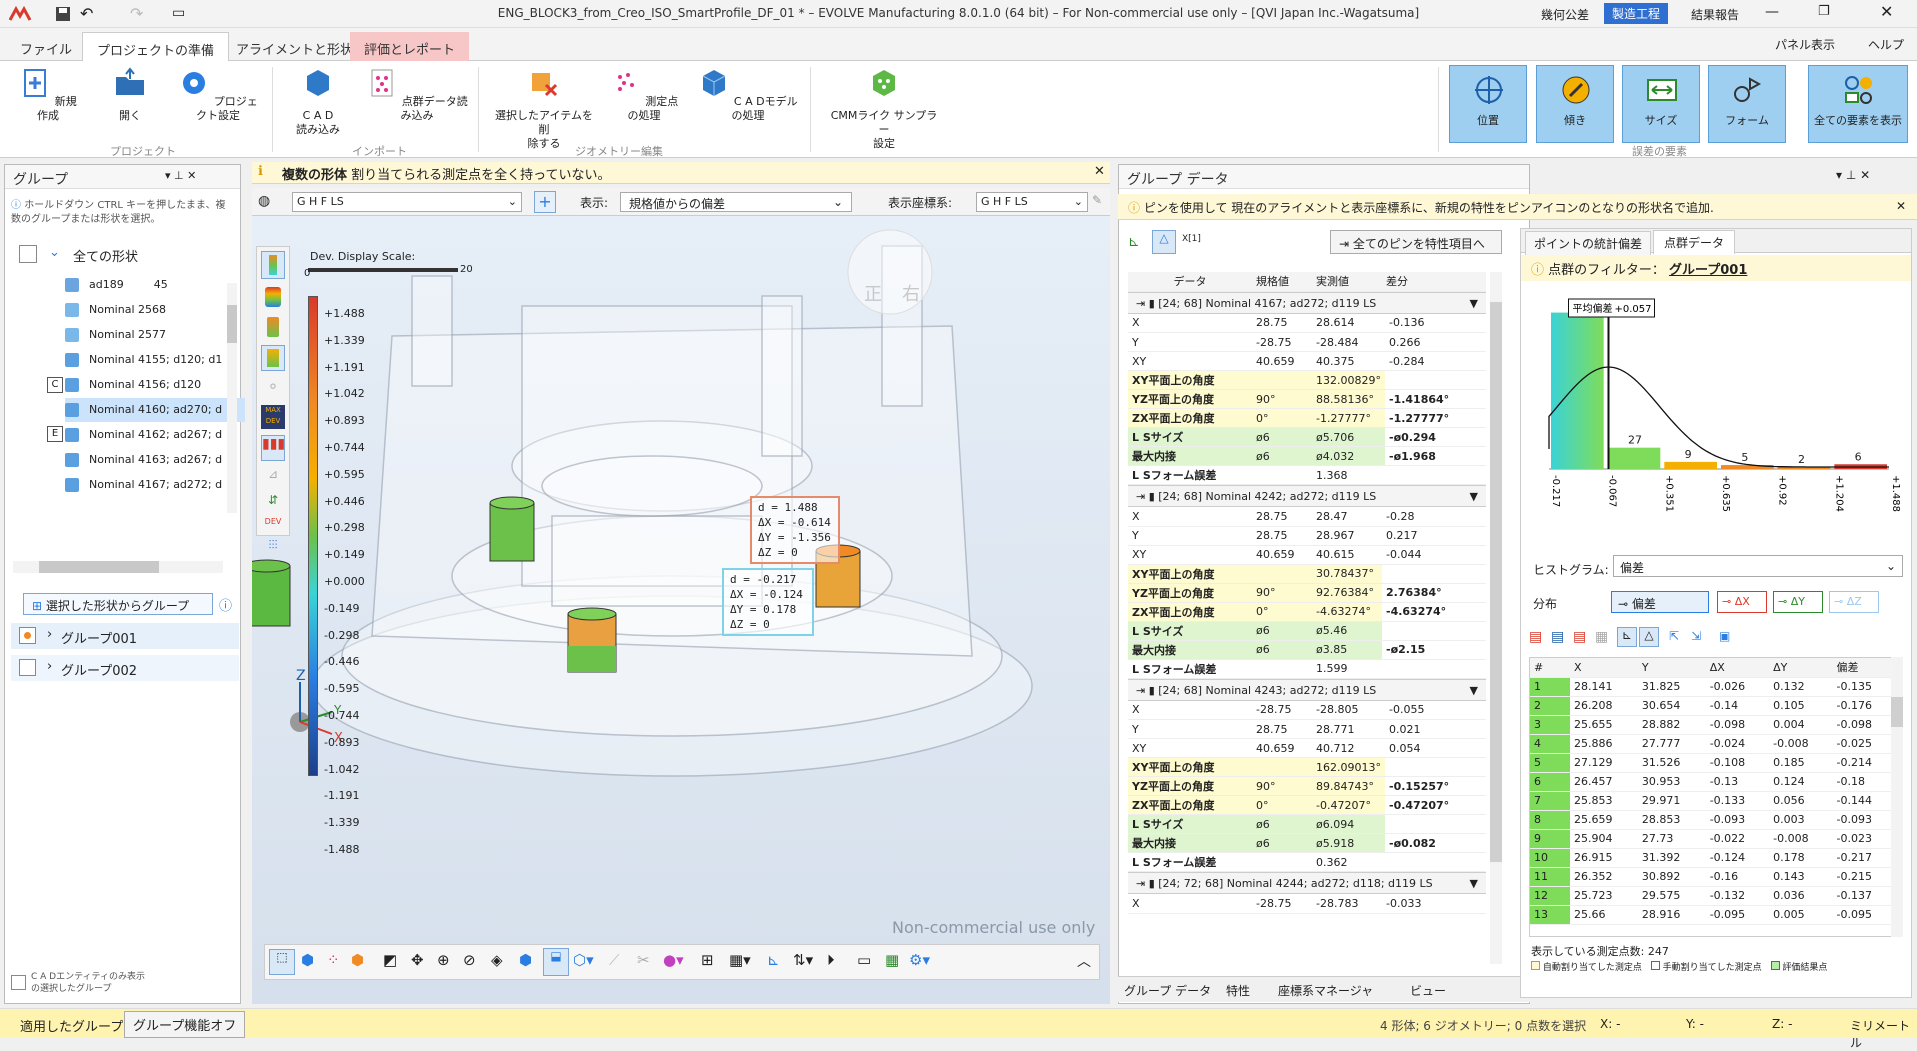 The width and height of the screenshot is (1917, 1051). What do you see at coordinates (333, 960) in the screenshot?
I see `select-points-icon: ⁘` at bounding box center [333, 960].